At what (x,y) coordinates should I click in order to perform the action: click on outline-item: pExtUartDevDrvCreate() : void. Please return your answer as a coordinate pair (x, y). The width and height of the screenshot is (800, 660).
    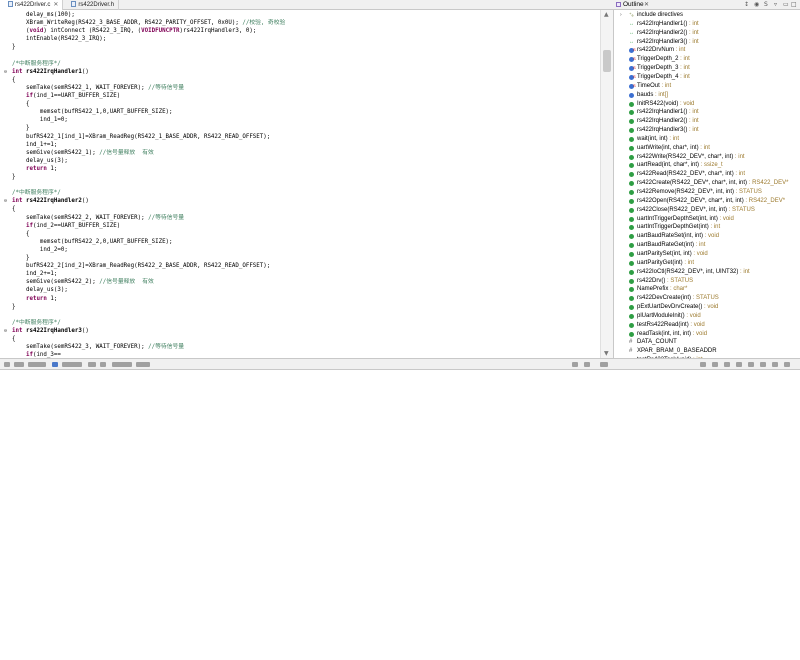
    Looking at the image, I should click on (707, 307).